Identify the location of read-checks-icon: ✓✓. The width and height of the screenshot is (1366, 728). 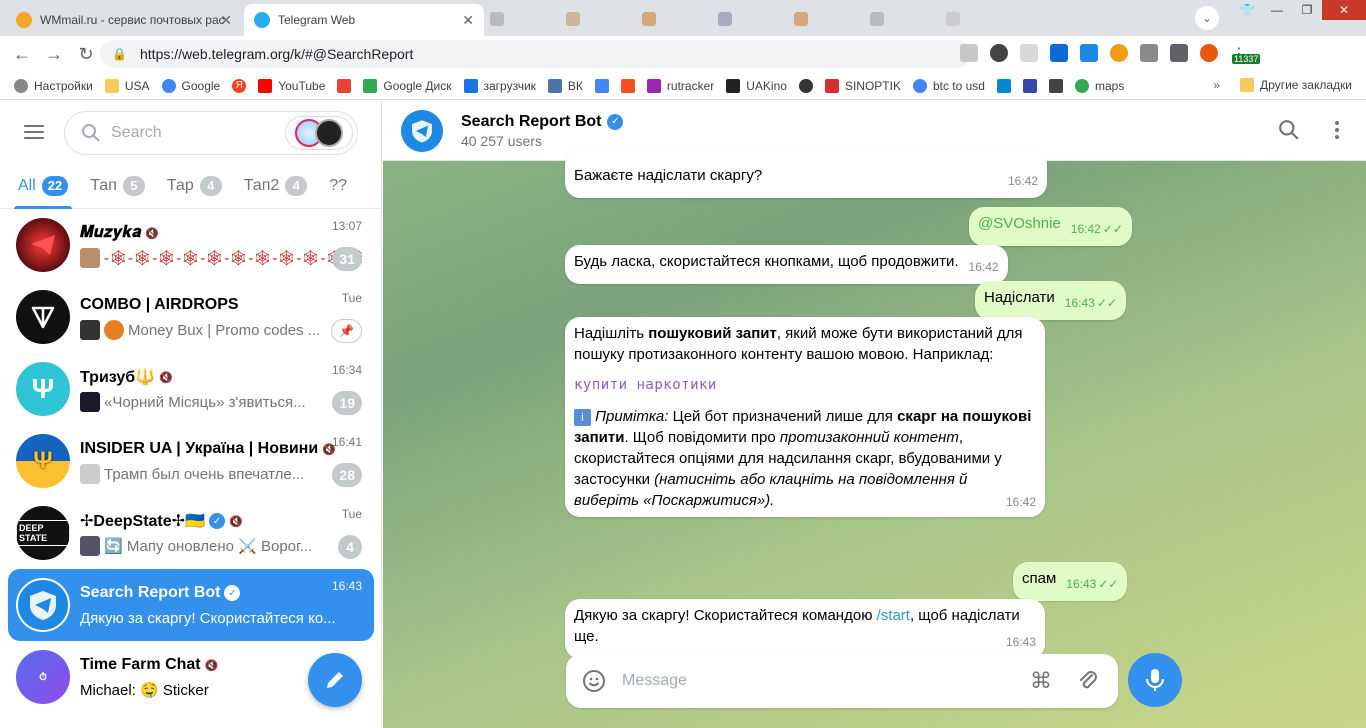
(1112, 229).